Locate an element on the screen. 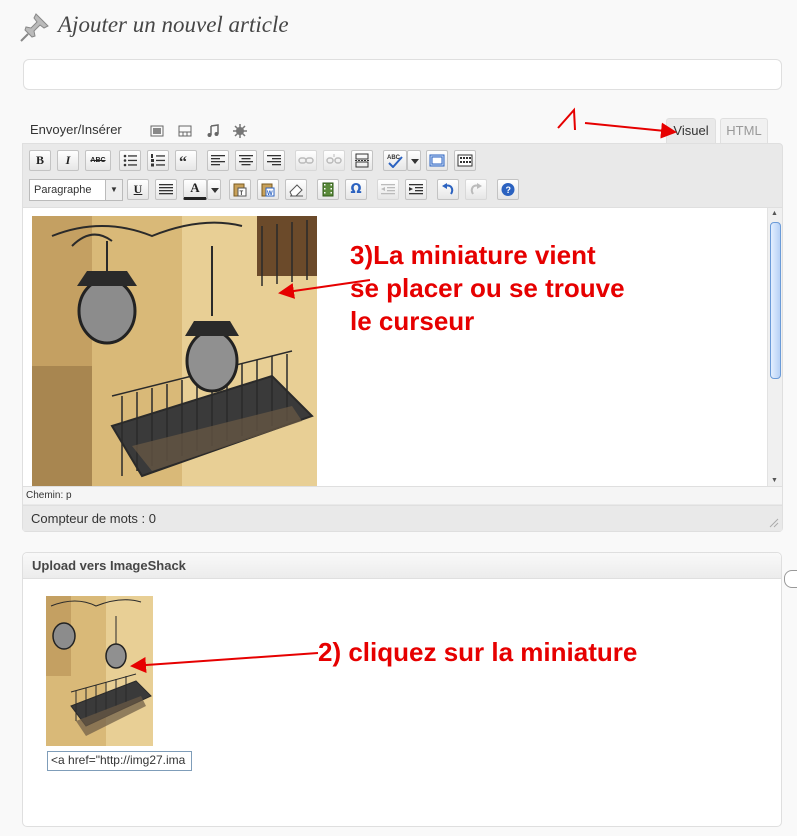 Image resolution: width=797 pixels, height=836 pixels. annotation-step1 is located at coordinates (617, 123).